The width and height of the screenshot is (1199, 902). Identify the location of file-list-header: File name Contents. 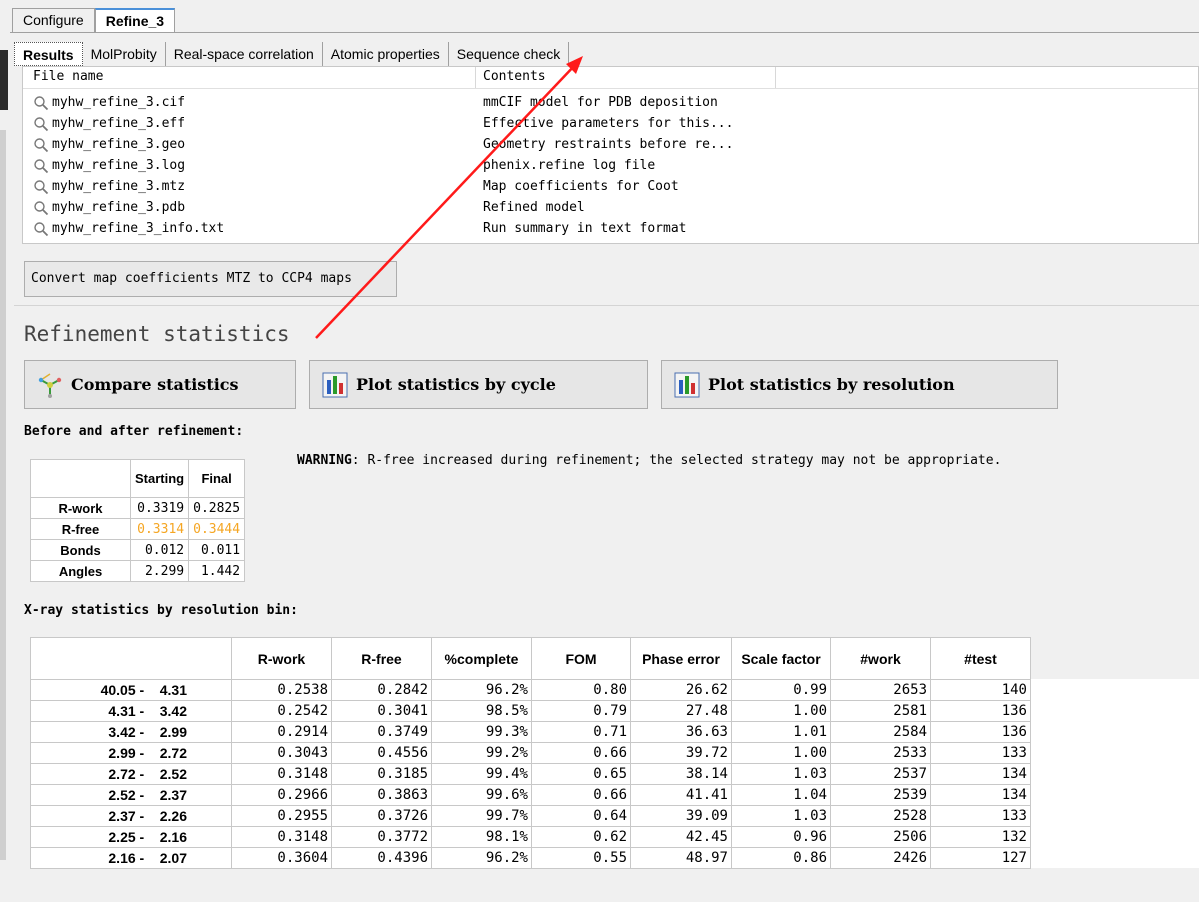
(610, 78).